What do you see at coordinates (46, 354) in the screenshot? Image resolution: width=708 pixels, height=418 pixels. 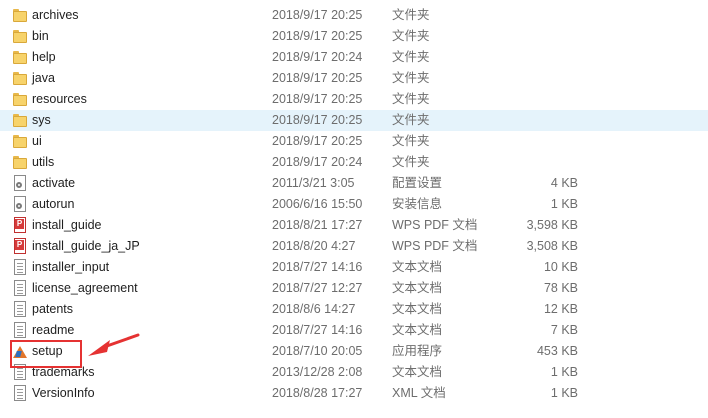 I see `setup-highlight-box` at bounding box center [46, 354].